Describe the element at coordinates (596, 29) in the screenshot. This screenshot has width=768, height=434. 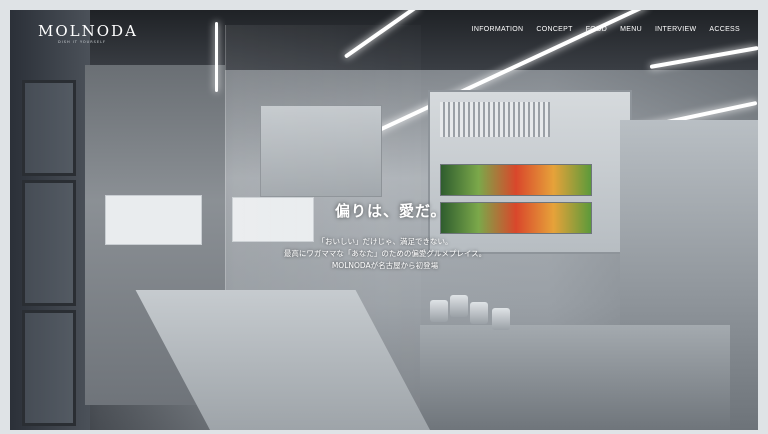
I see `nav-item-food: FOOD` at that location.